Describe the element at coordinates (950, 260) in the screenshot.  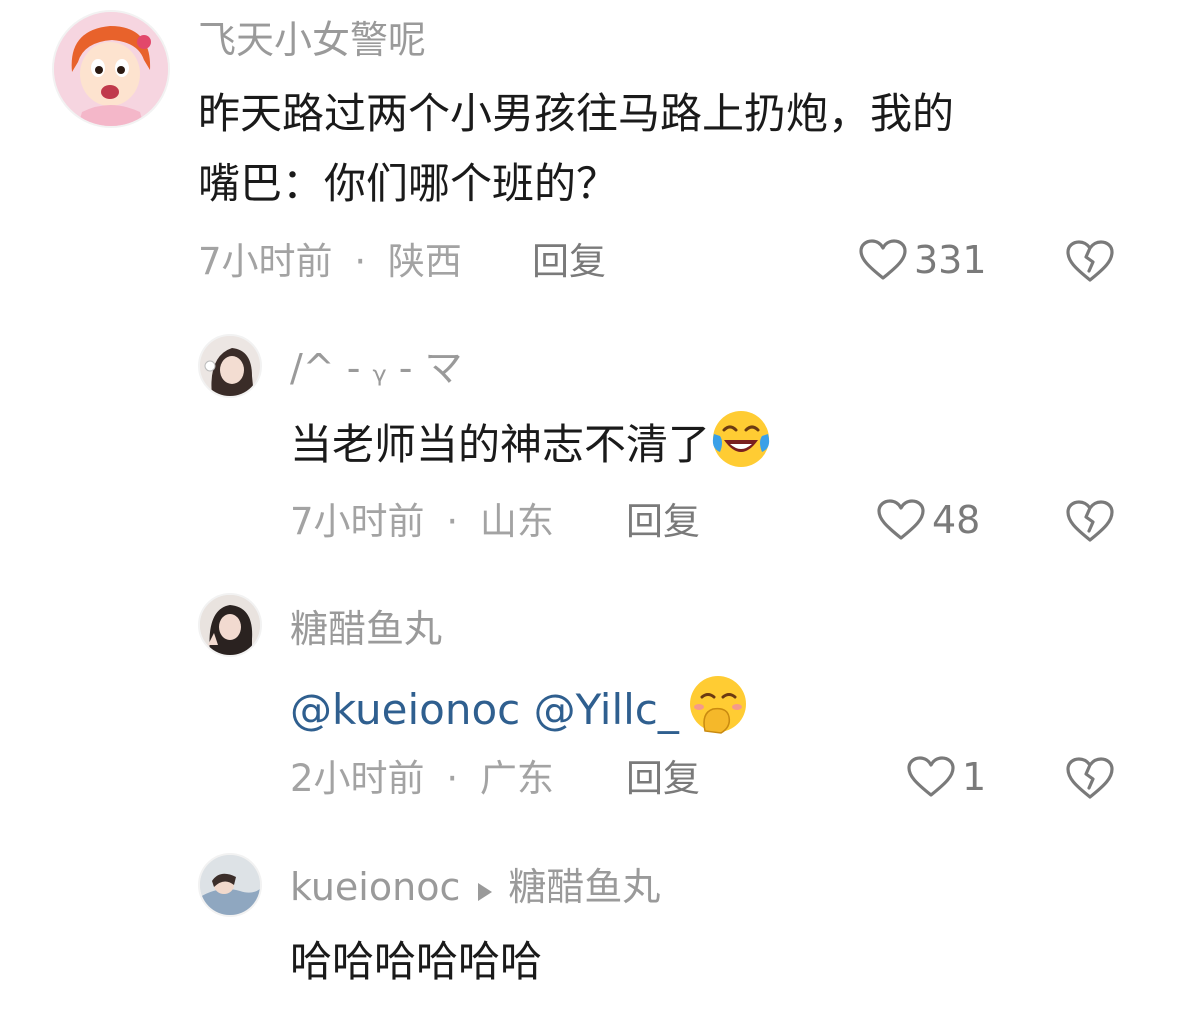
I see `like-count: 331` at that location.